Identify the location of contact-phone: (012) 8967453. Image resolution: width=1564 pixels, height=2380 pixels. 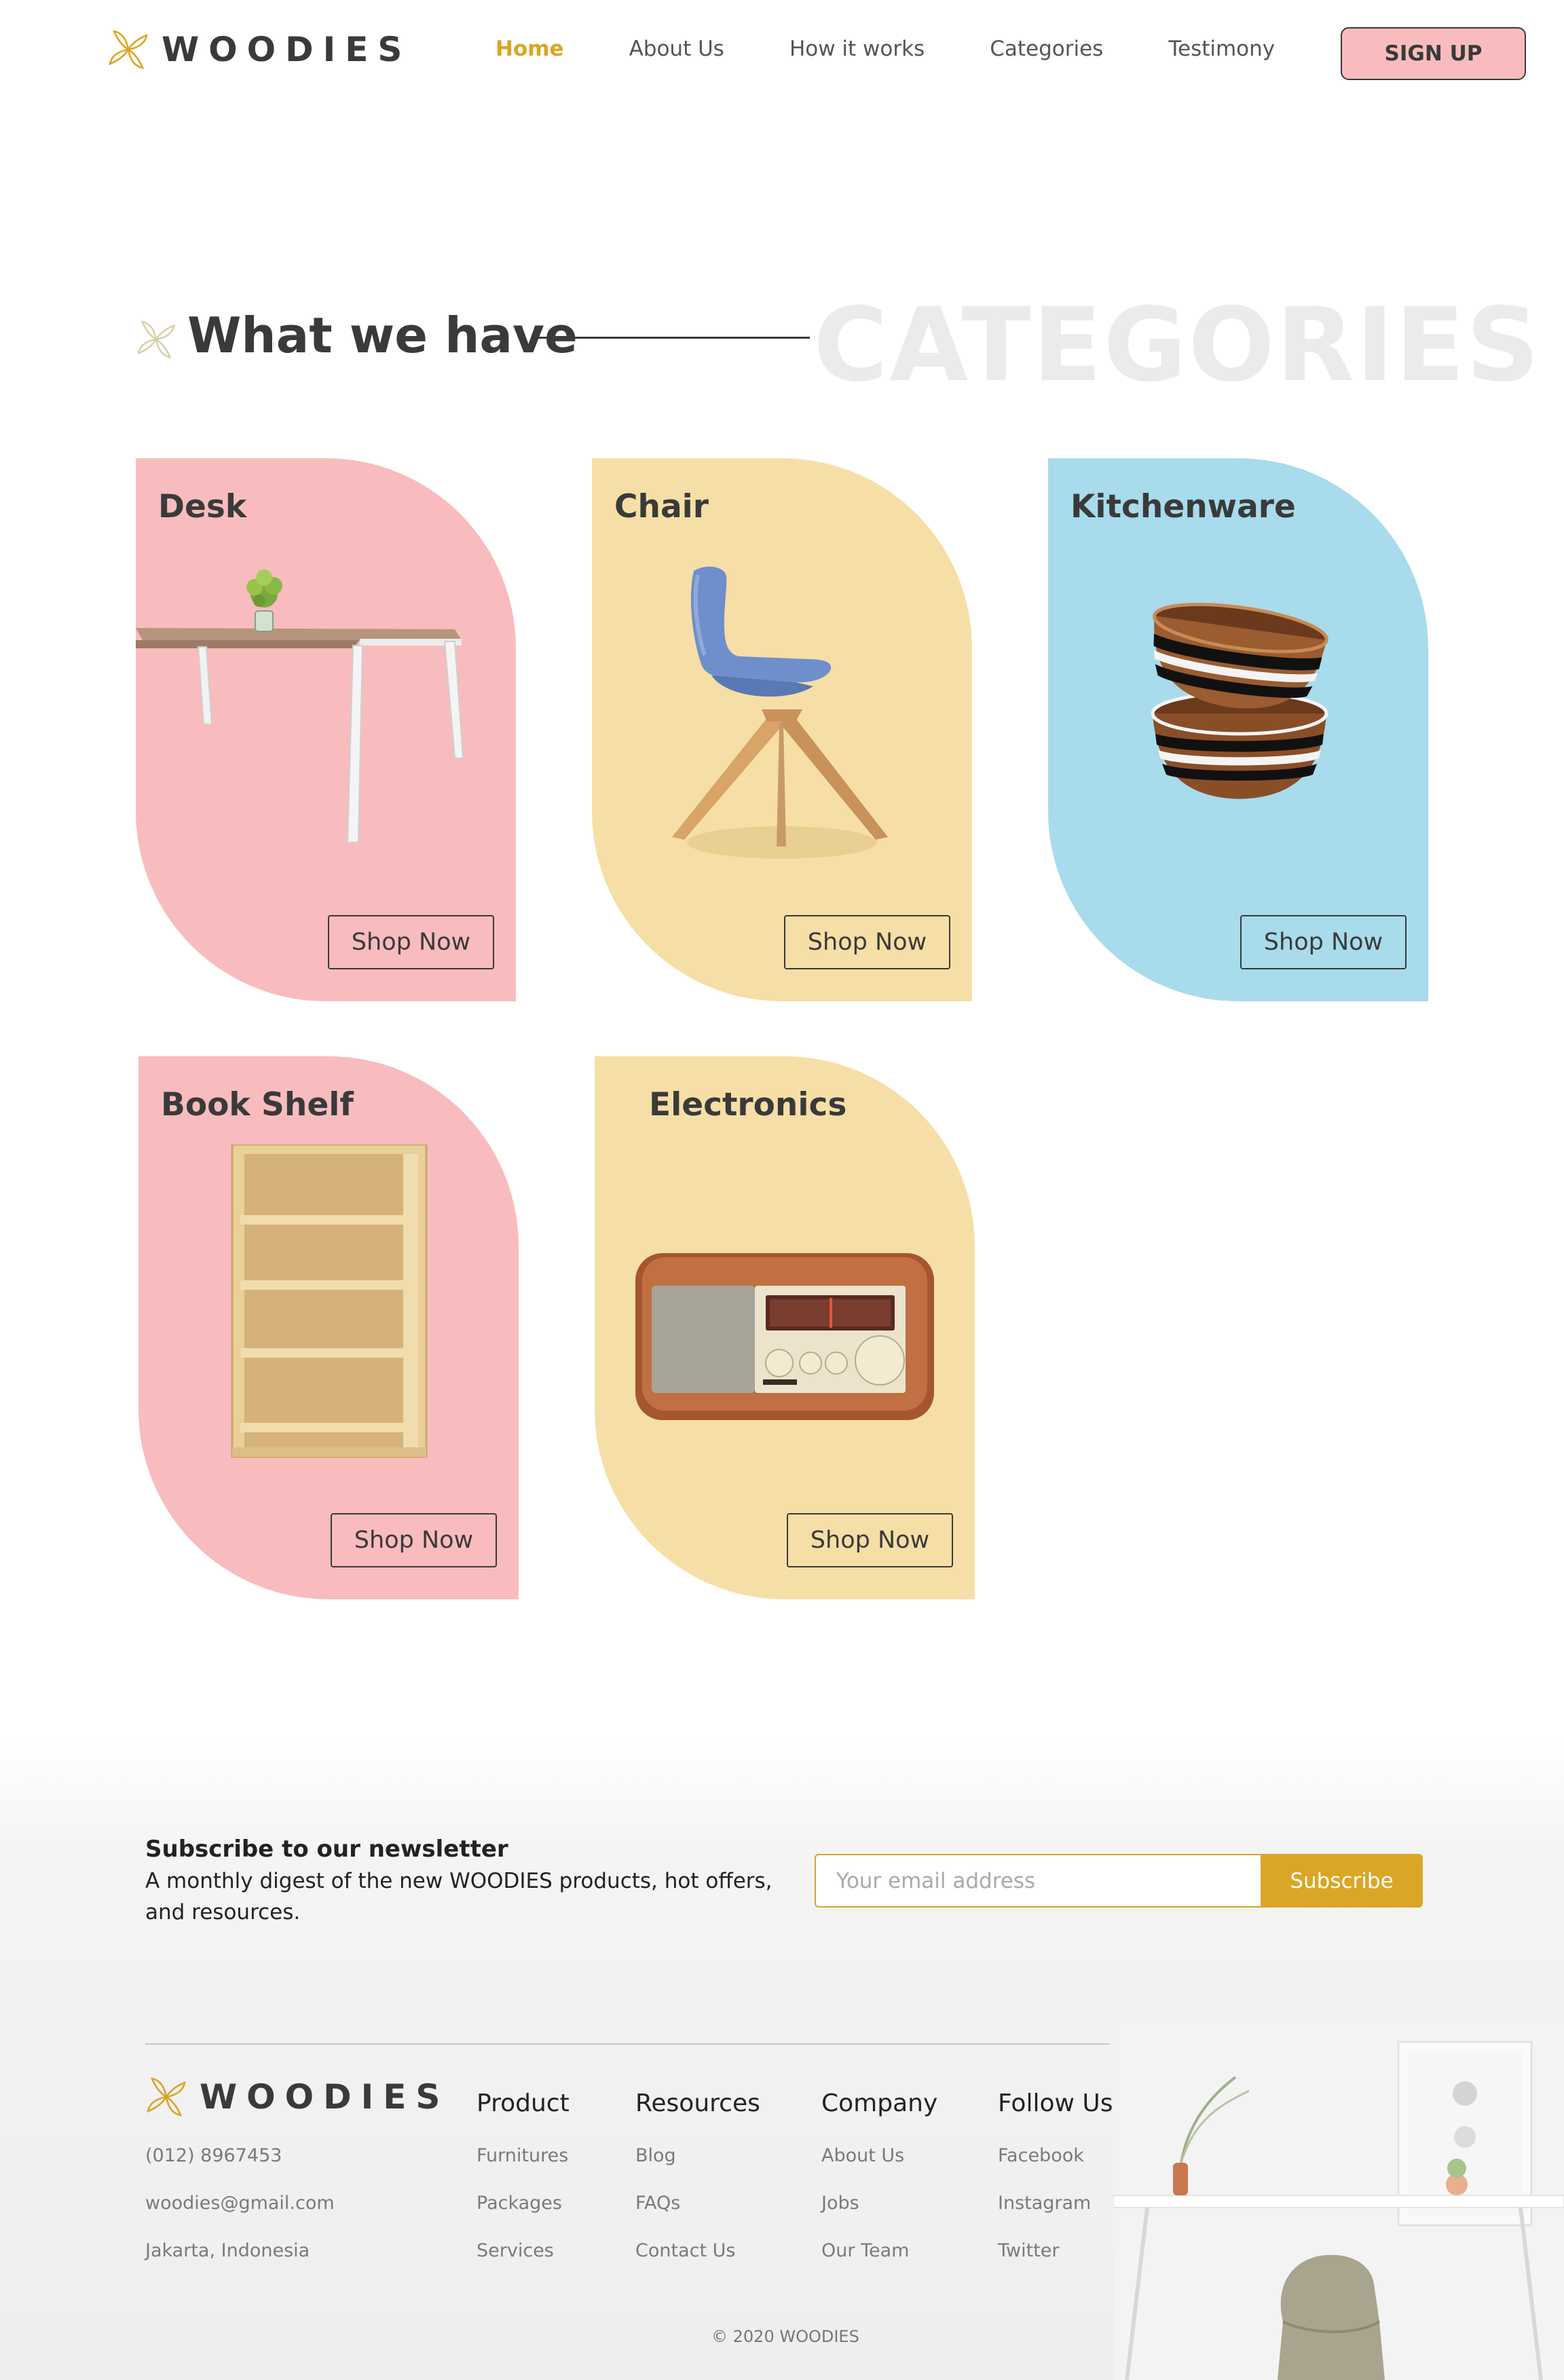
(213, 2155).